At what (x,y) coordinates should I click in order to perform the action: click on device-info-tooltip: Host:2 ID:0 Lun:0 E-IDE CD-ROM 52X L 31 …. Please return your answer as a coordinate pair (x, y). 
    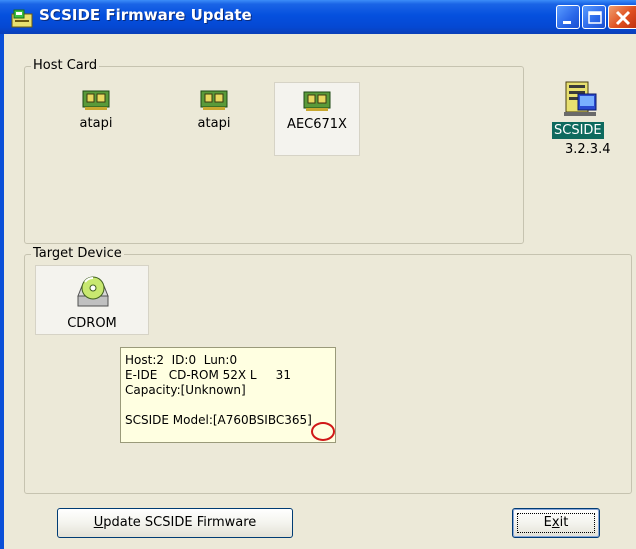
    Looking at the image, I should click on (228, 395).